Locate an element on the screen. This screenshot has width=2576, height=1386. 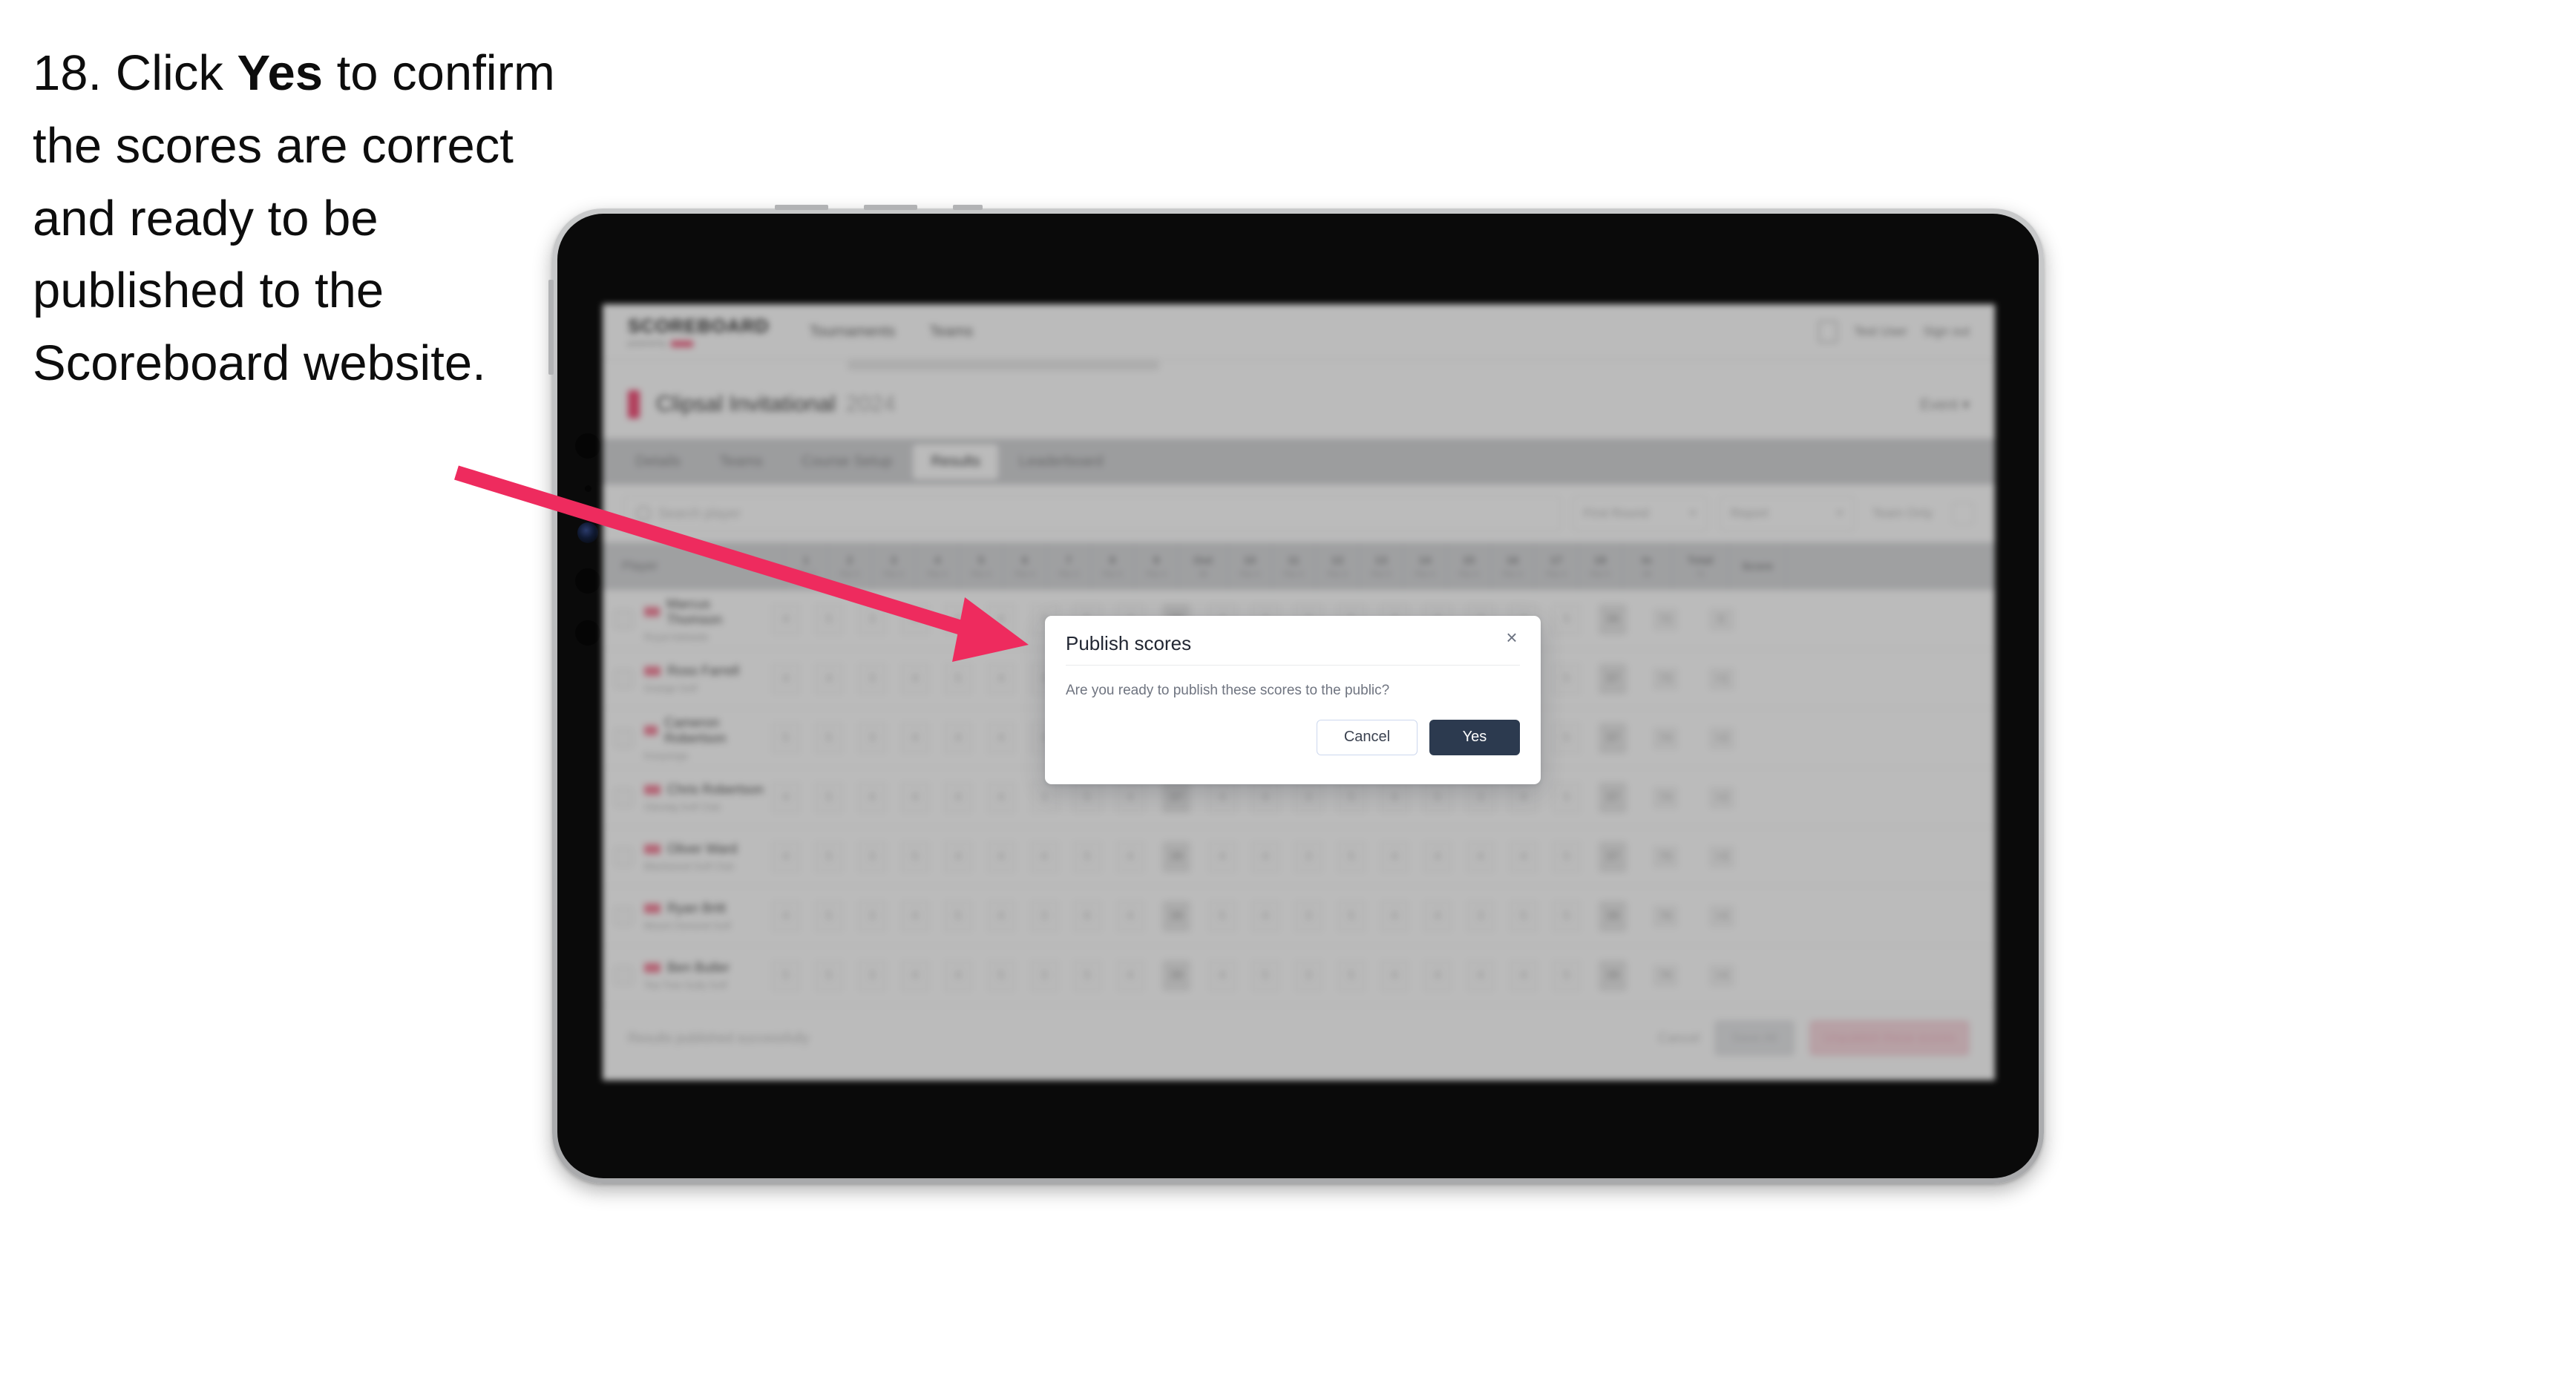
report-select: Report is located at coordinates (1787, 513).